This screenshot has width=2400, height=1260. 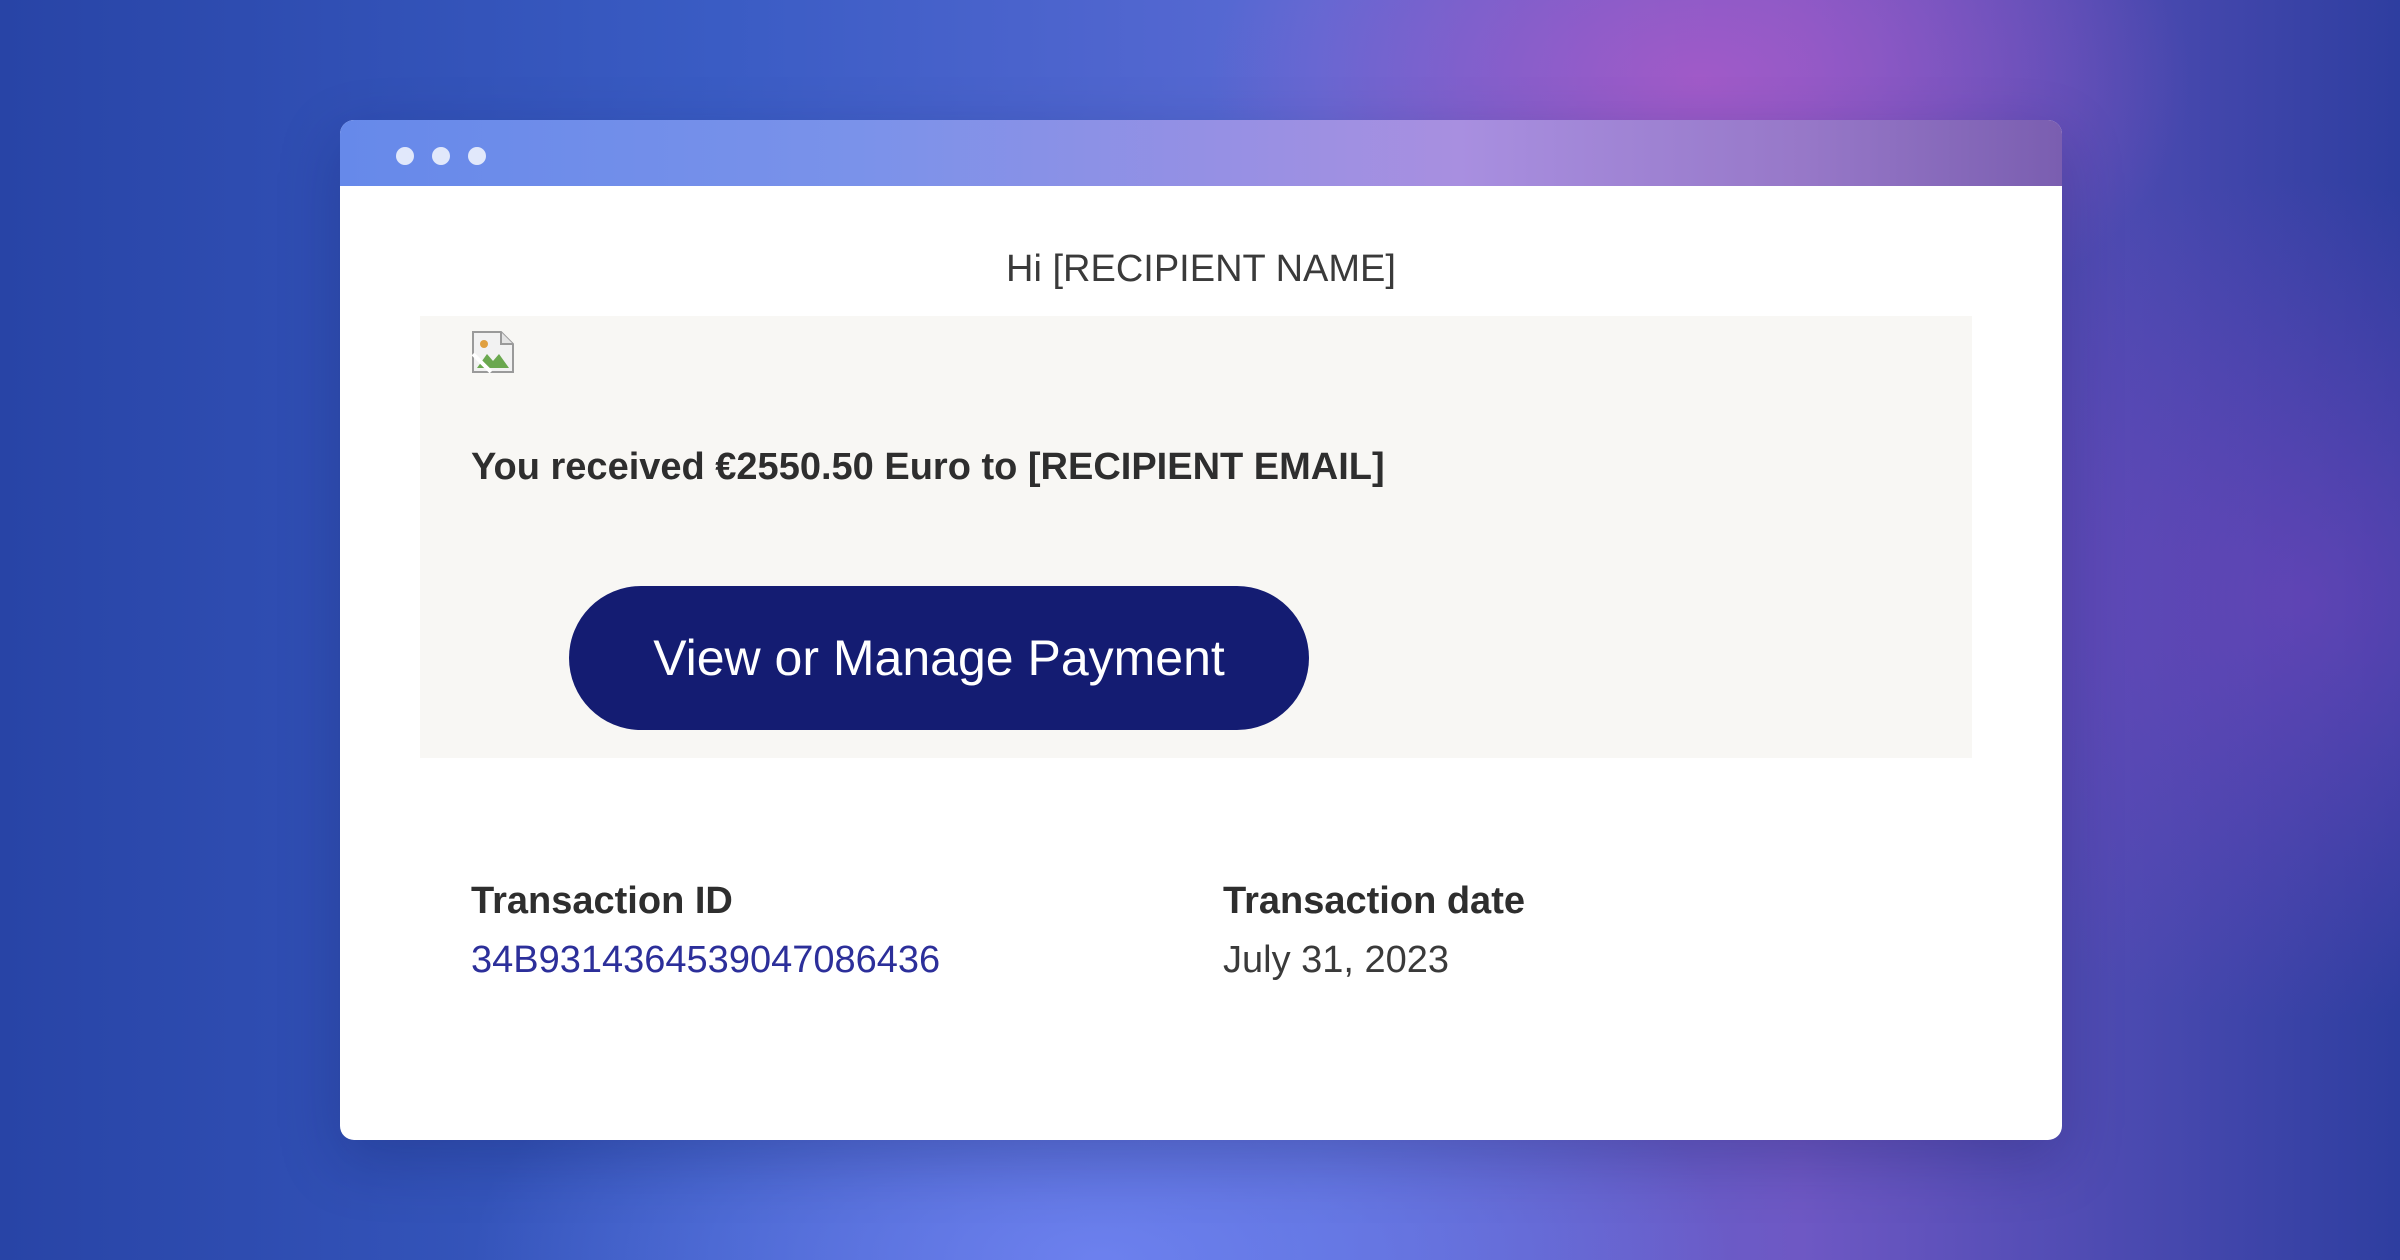 I want to click on transaction-id-link: 34B9314364539047086436, so click(x=705, y=960).